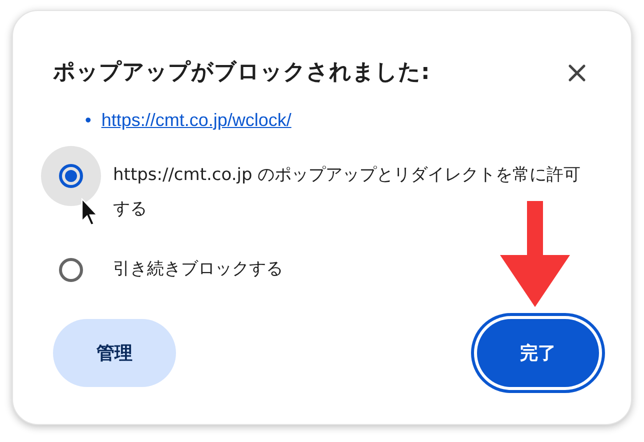 The height and width of the screenshot is (442, 644). What do you see at coordinates (241, 73) in the screenshot?
I see `dialog-title: ポップアップがブロックされました:` at bounding box center [241, 73].